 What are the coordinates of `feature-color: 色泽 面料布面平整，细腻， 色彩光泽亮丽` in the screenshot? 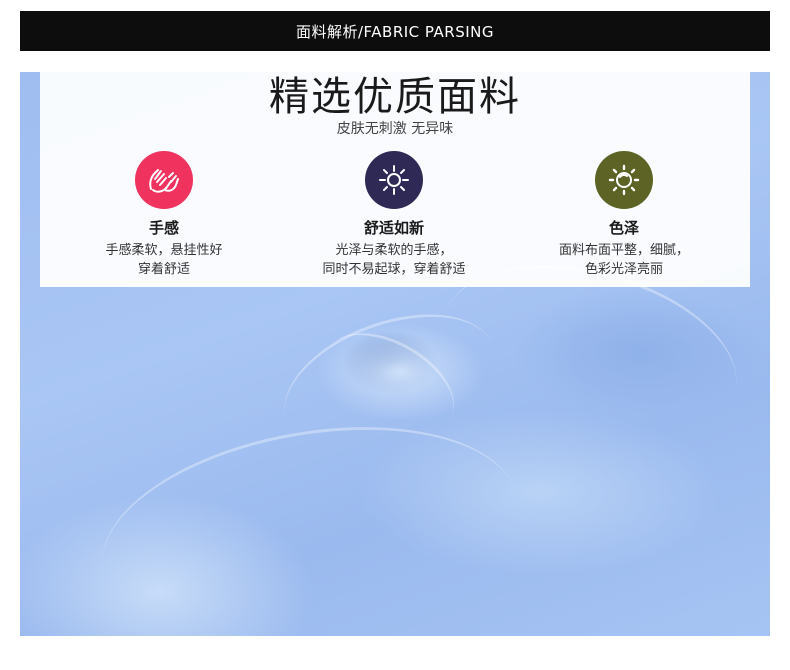 It's located at (624, 215).